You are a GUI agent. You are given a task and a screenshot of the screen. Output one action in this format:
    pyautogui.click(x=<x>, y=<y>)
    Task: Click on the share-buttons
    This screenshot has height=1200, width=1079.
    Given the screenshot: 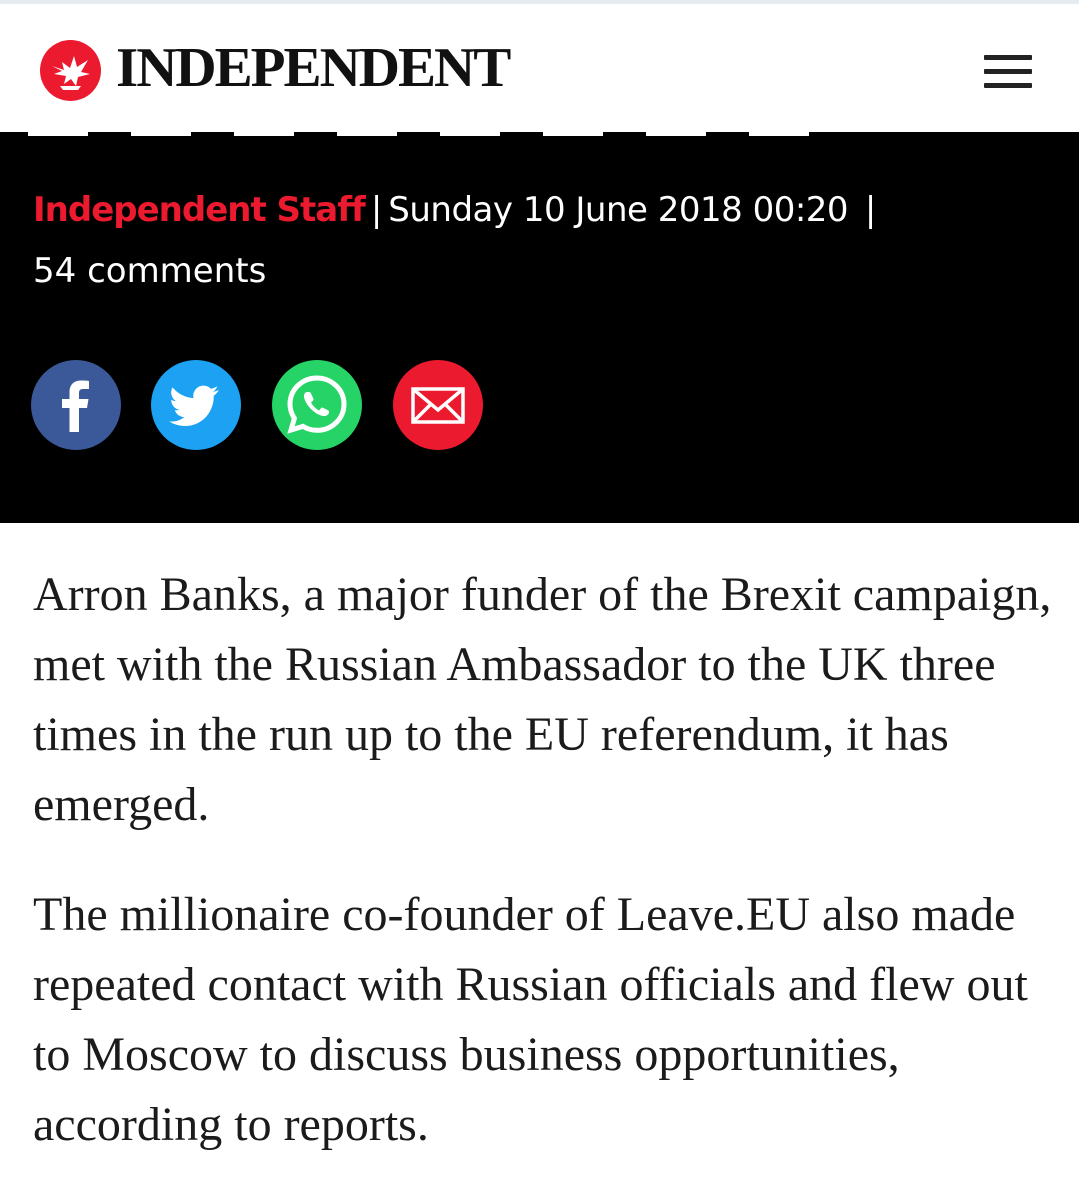 What is the action you would take?
    pyautogui.click(x=261, y=406)
    